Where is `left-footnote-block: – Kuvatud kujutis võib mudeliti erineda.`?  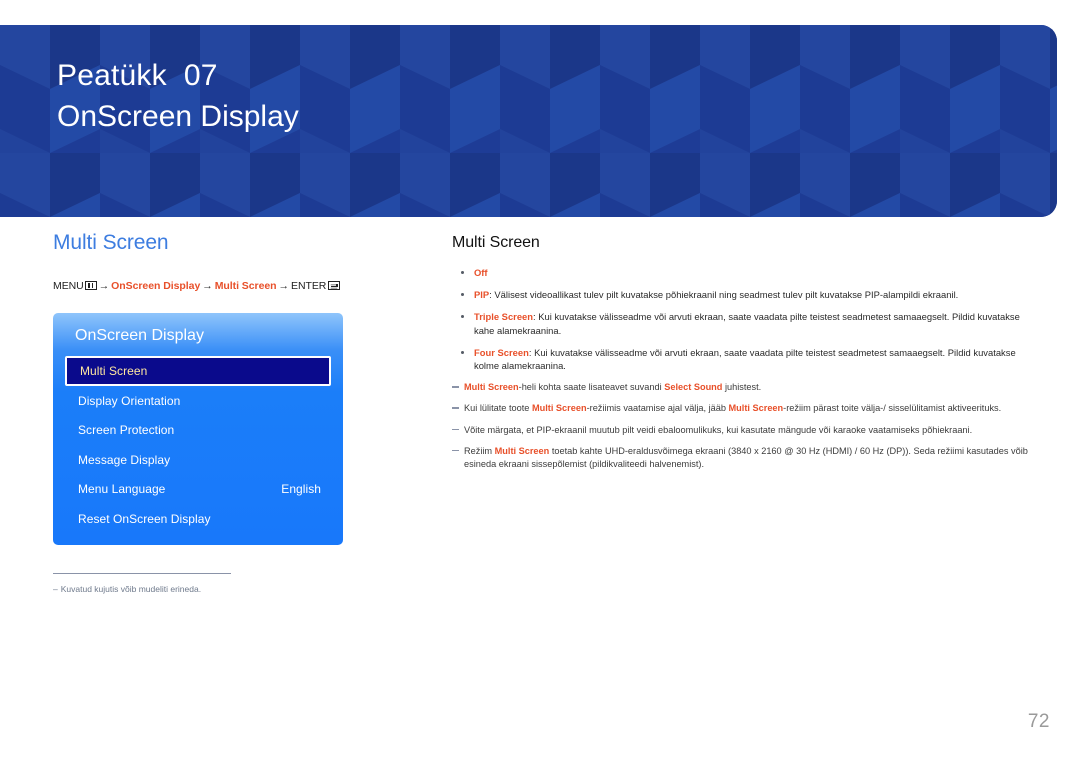
left-footnote-block: – Kuvatud kujutis võib mudeliti erineda. is located at coordinates (203, 584).